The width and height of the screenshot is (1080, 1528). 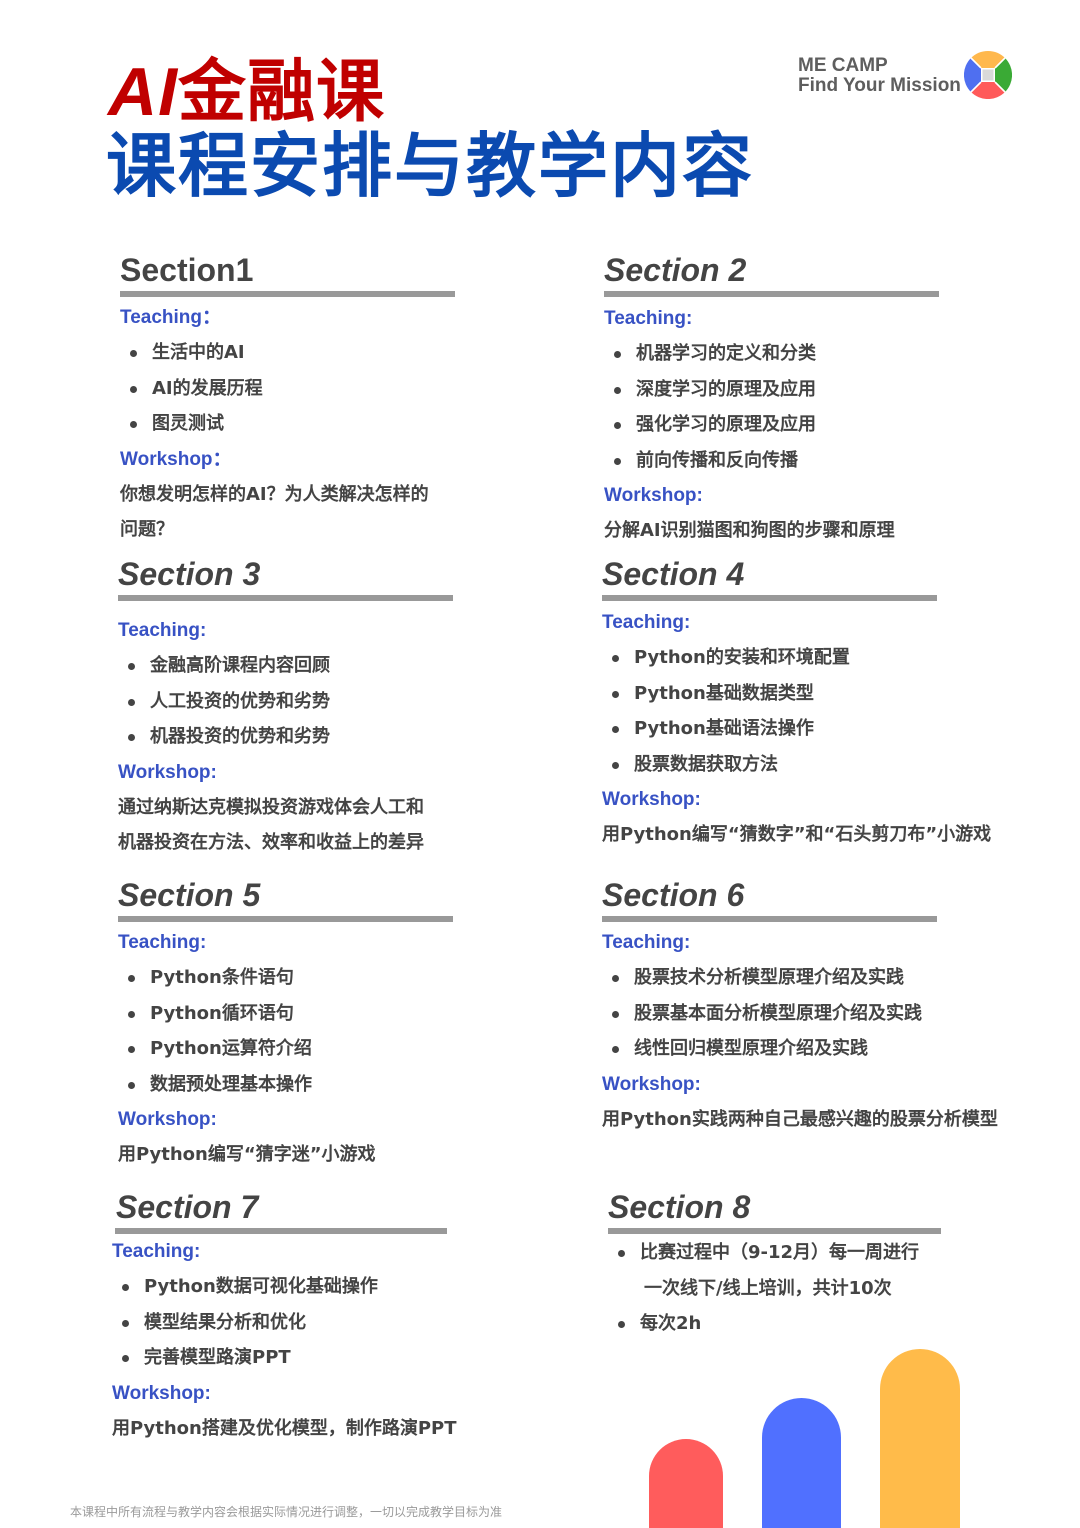 I want to click on list-item: 股票基本面分析模型原理介绍及实践, so click(x=769, y=1014).